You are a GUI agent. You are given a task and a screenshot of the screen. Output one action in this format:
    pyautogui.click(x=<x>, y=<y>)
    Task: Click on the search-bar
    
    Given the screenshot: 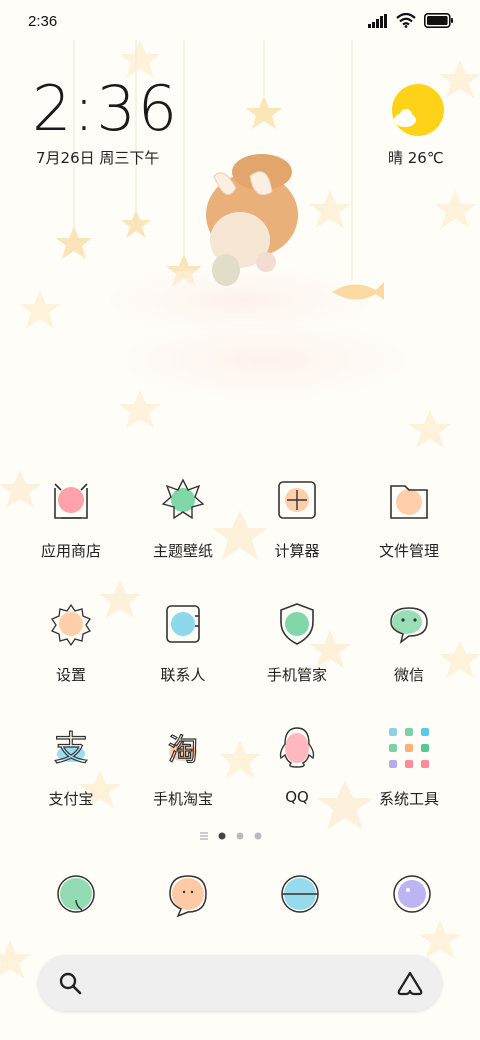 What is the action you would take?
    pyautogui.click(x=240, y=983)
    